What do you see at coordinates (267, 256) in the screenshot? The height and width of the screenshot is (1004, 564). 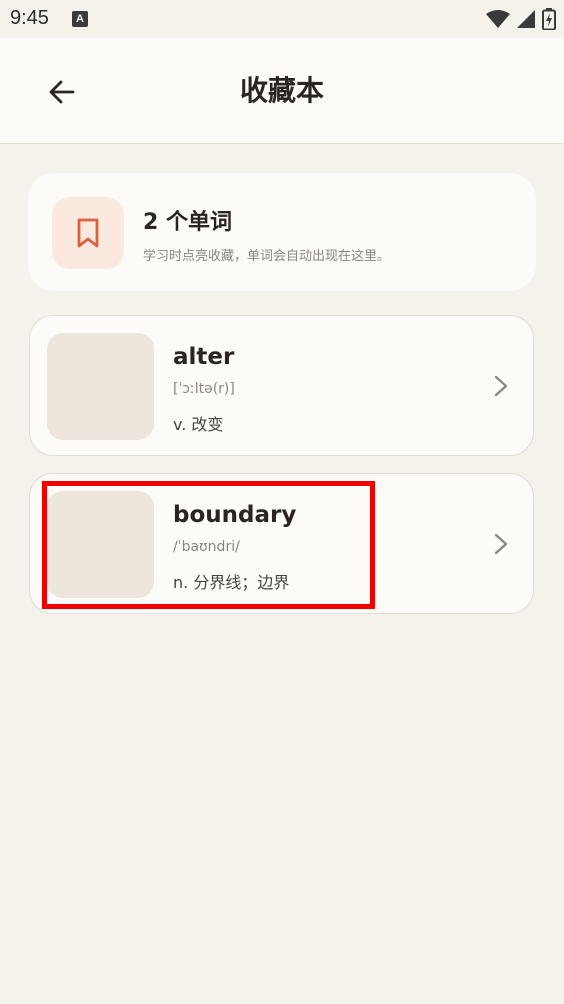 I see `summary-hint: 学习时点亮收藏，单词会自动出现在这里。` at bounding box center [267, 256].